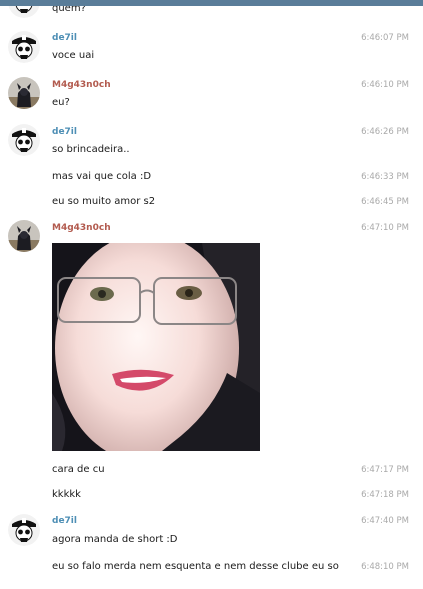 The image size is (423, 589). What do you see at coordinates (385, 470) in the screenshot?
I see `message-time: 6:47:17 PM` at bounding box center [385, 470].